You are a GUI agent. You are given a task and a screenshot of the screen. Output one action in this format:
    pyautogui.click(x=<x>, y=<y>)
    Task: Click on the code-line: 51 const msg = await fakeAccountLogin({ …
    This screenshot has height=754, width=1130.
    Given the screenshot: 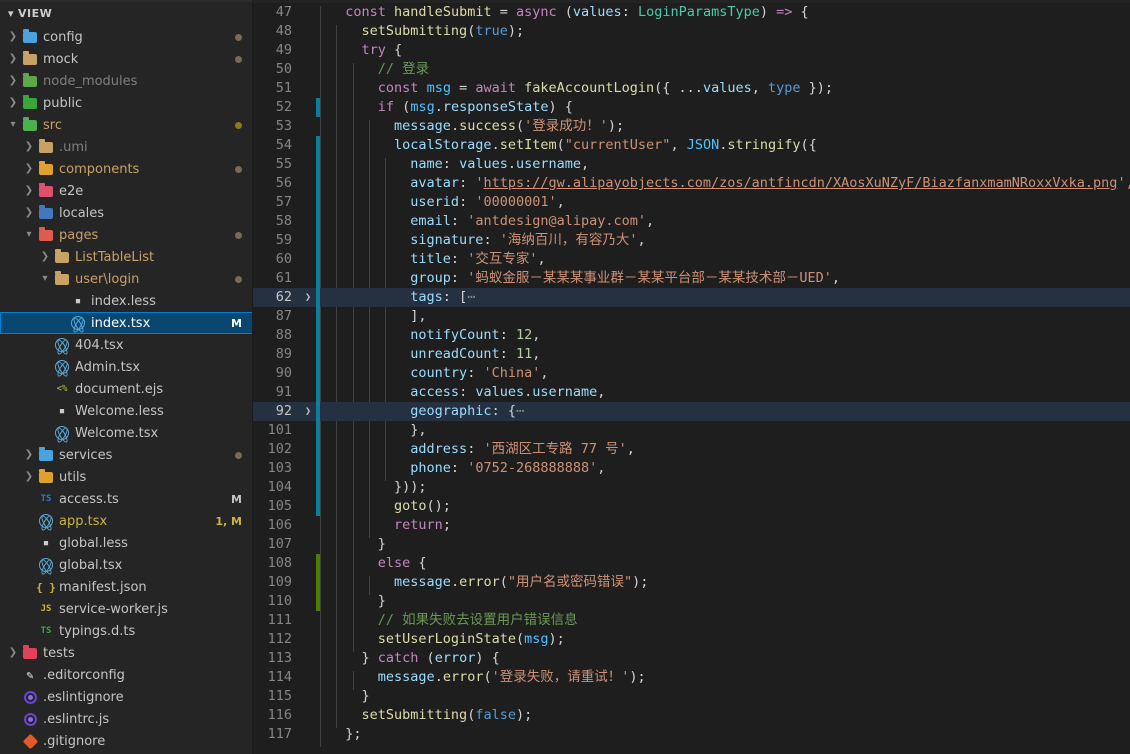 What is the action you would take?
    pyautogui.click(x=691, y=88)
    